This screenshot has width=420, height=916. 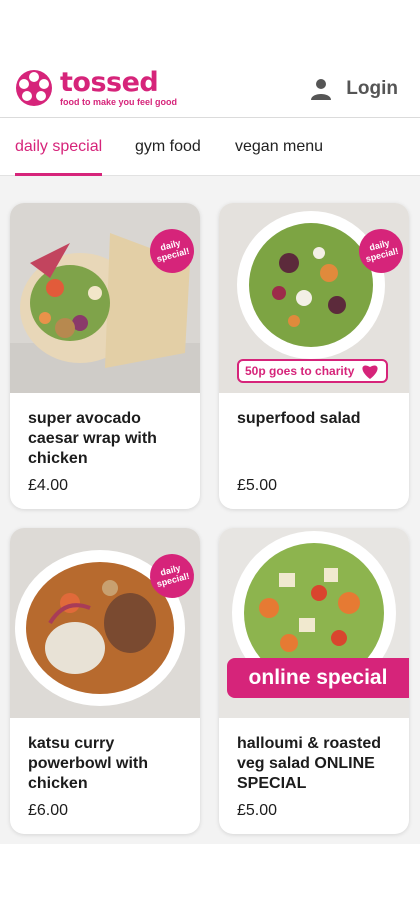 What do you see at coordinates (210, 880) in the screenshot?
I see `page-footer-space` at bounding box center [210, 880].